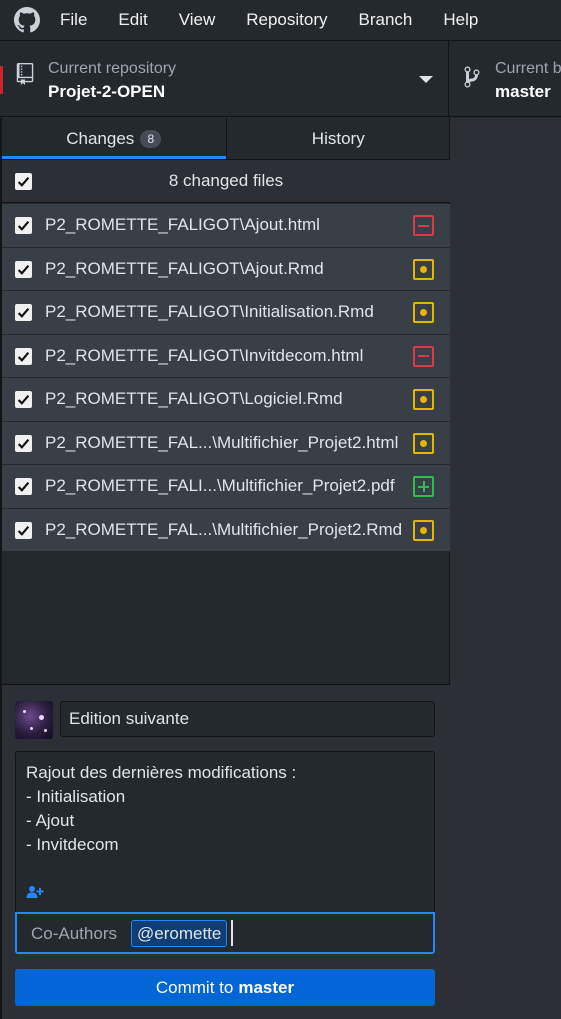  Describe the element at coordinates (34, 720) in the screenshot. I see `avatar` at that location.